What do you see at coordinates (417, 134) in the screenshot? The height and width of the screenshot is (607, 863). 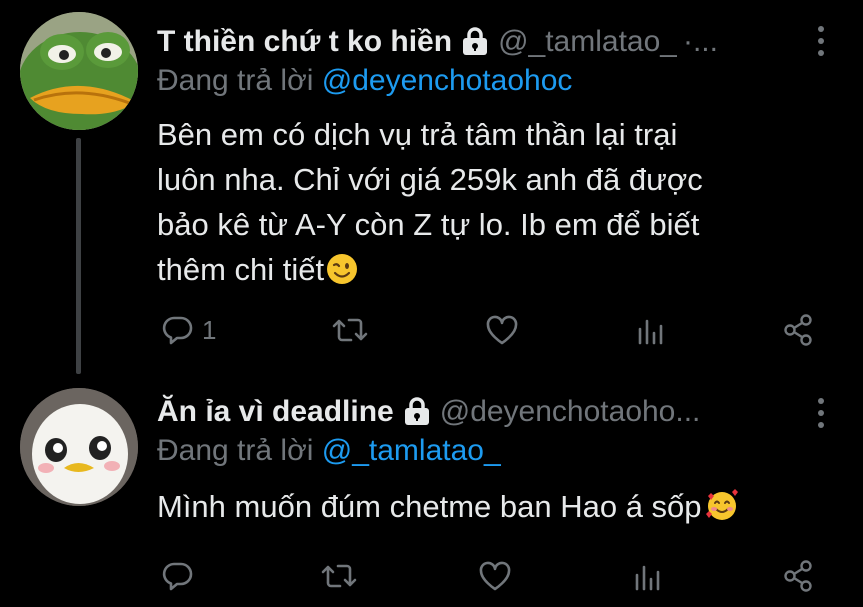 I see `tweet-text-line: Bên em có dịch vụ trả tâm thần lại trại` at bounding box center [417, 134].